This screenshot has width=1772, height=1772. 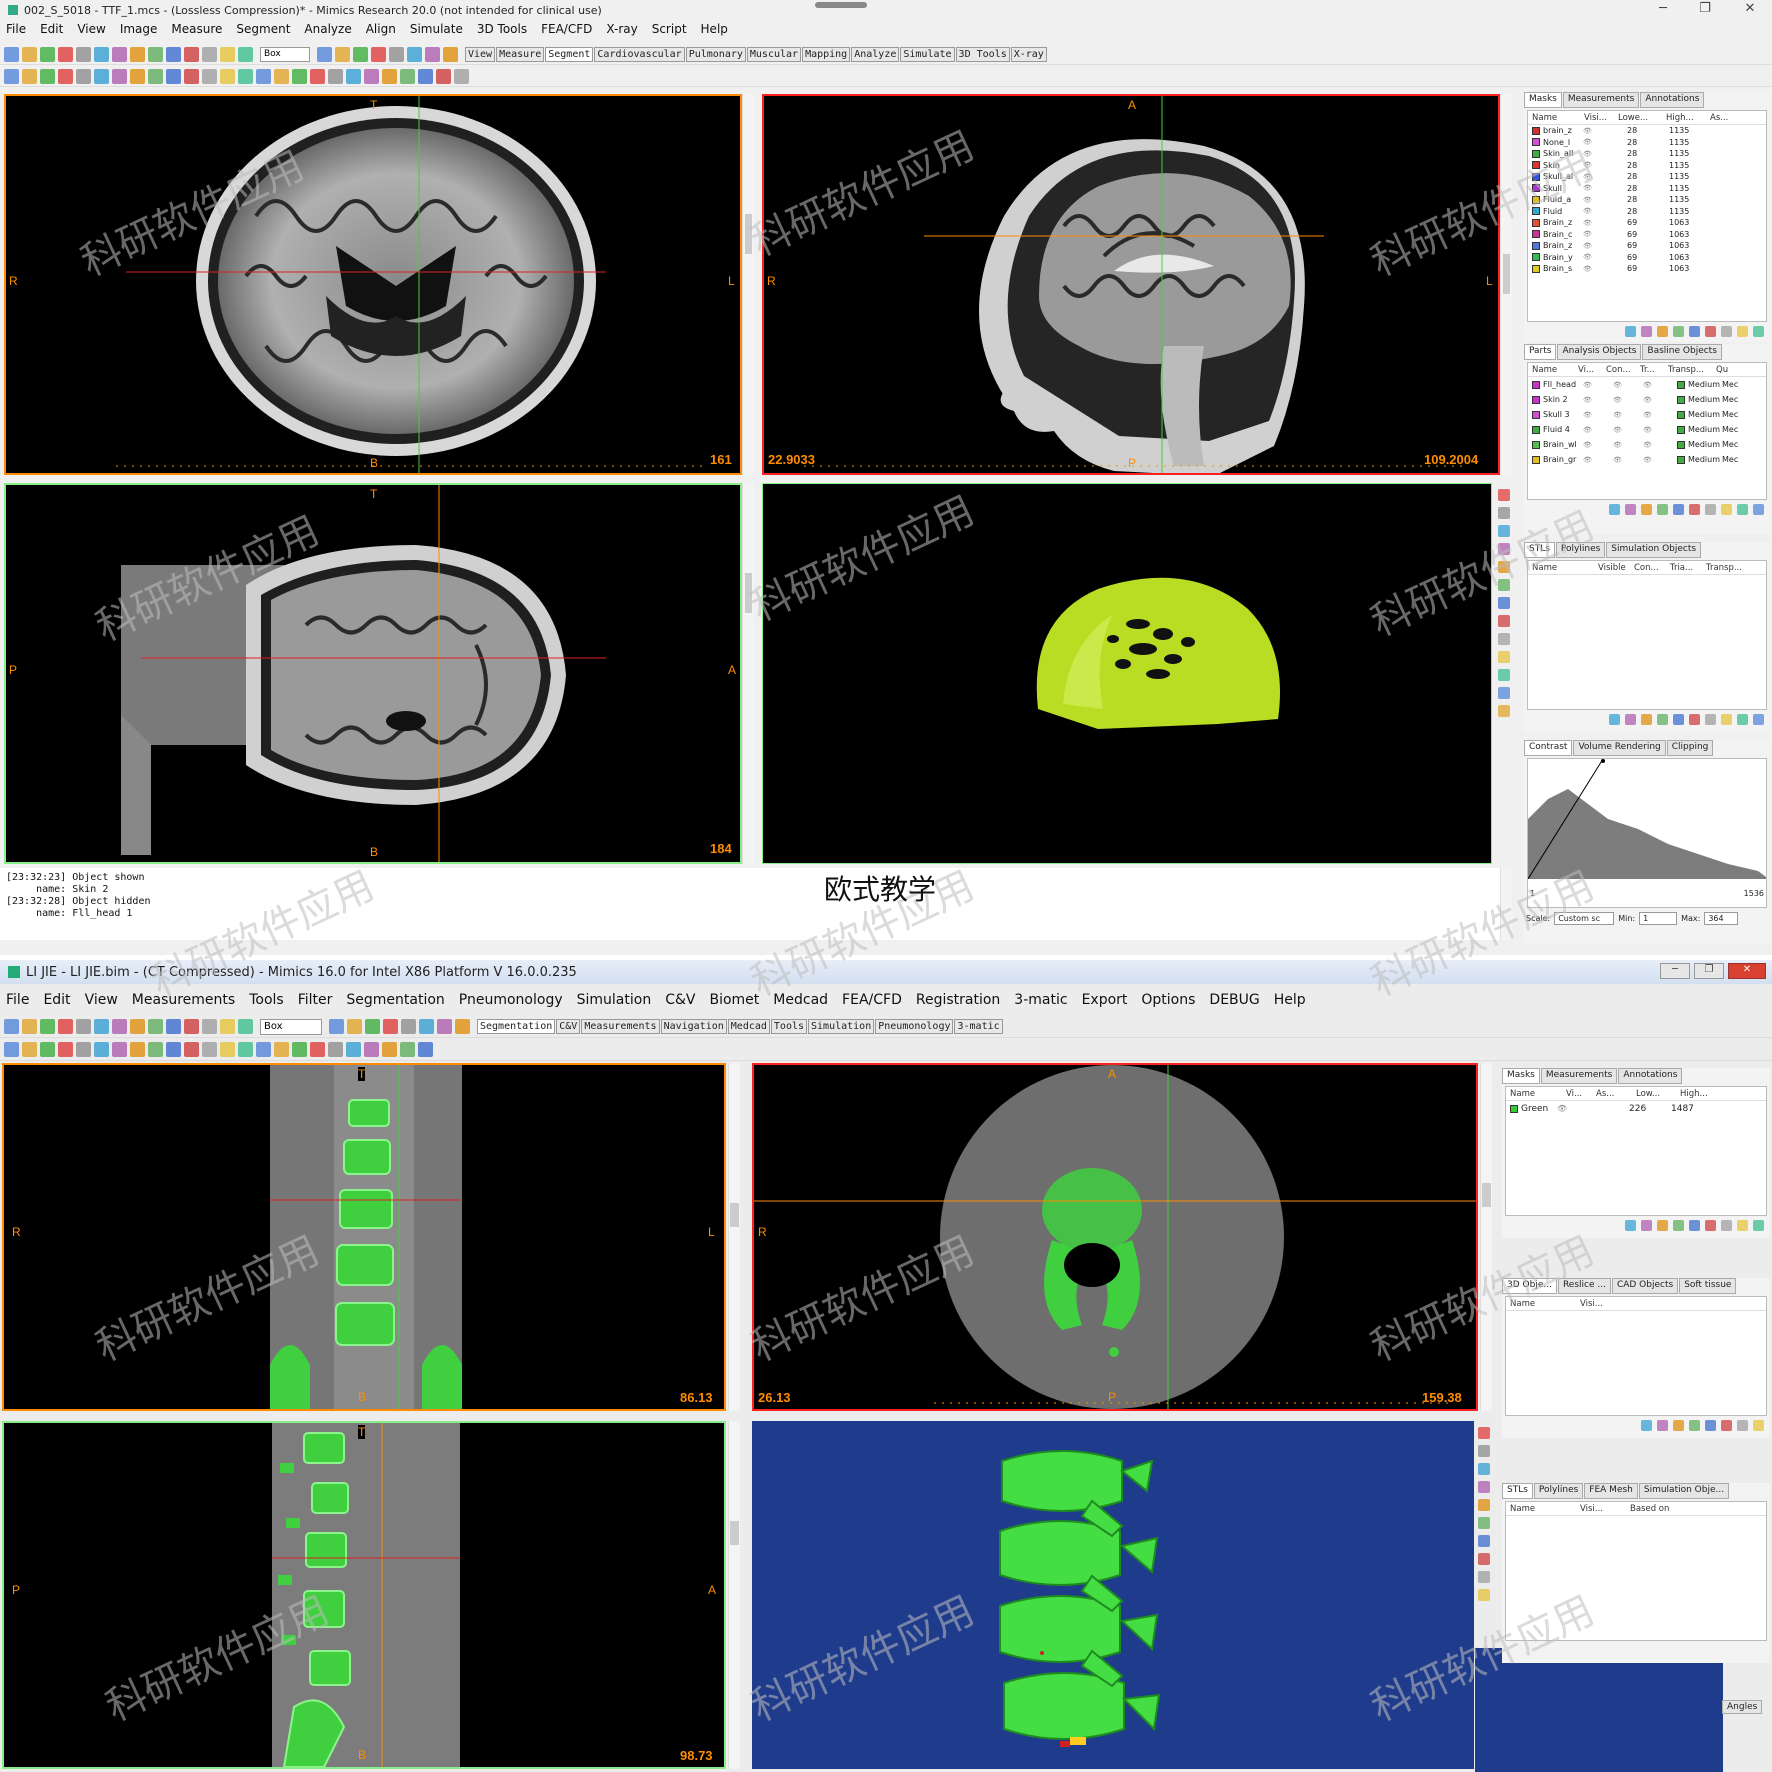 What do you see at coordinates (17, 1001) in the screenshot?
I see `menu-item-file: File` at bounding box center [17, 1001].